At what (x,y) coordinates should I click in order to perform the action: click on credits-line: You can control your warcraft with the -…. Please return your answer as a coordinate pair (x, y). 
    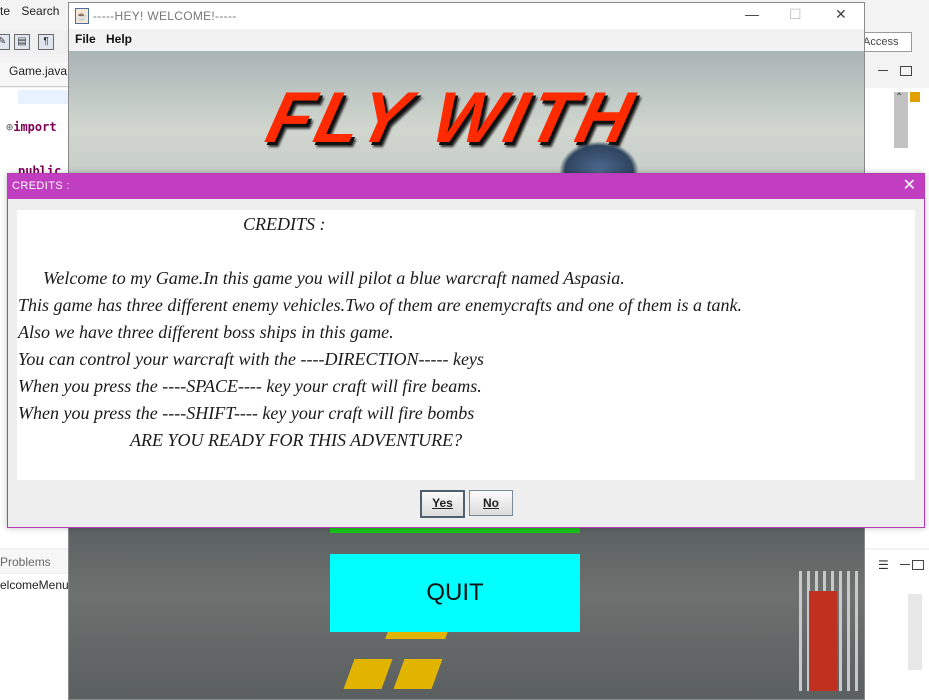
    Looking at the image, I should click on (251, 359).